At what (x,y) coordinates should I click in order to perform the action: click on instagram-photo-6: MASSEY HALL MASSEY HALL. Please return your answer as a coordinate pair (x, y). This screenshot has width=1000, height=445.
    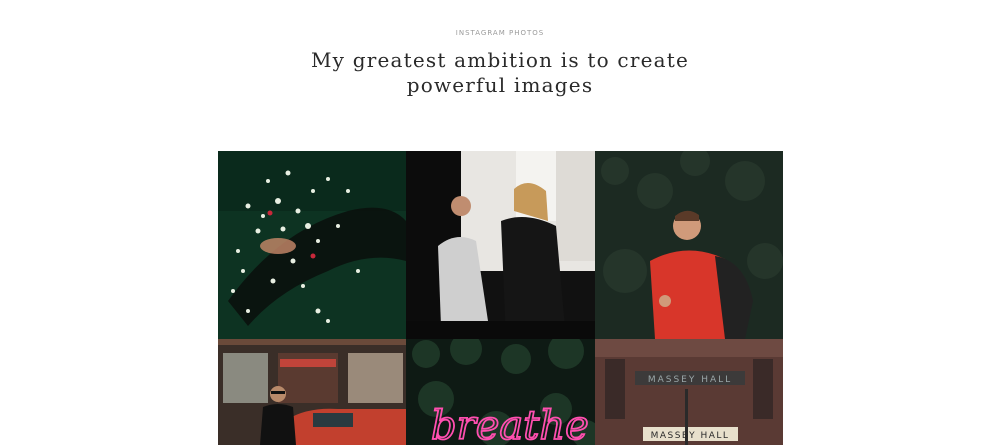
    Looking at the image, I should click on (689, 392).